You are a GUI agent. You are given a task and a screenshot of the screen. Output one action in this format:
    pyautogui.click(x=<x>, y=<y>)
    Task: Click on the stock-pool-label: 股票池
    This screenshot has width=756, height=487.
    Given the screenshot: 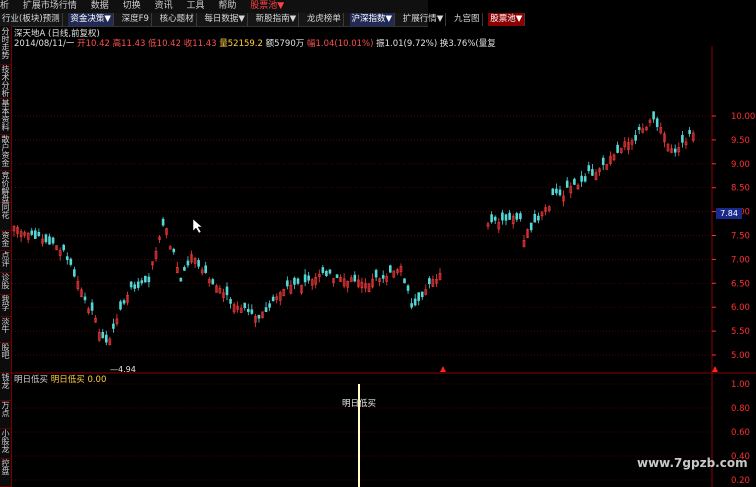 What is the action you would take?
    pyautogui.click(x=264, y=6)
    